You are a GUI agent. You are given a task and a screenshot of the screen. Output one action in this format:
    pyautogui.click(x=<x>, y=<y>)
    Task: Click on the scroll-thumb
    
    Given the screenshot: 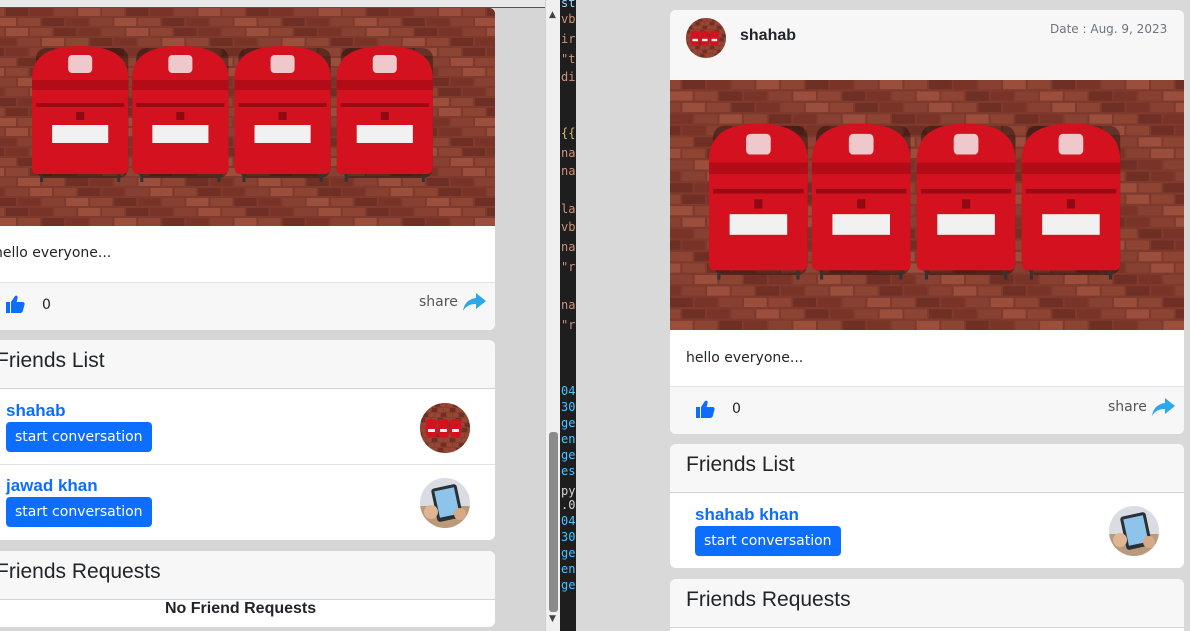 What is the action you would take?
    pyautogui.click(x=553, y=522)
    